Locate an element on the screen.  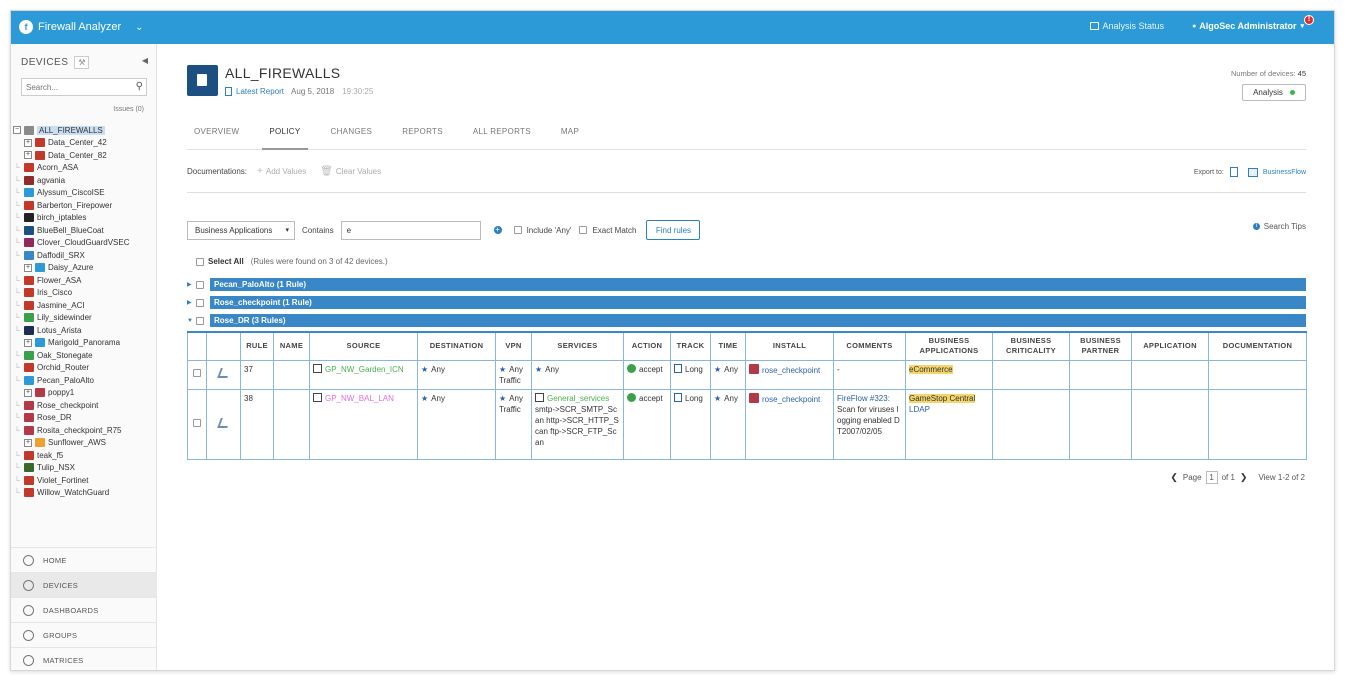
tree-item: └ Orchid_Router is located at coordinates (85, 368).